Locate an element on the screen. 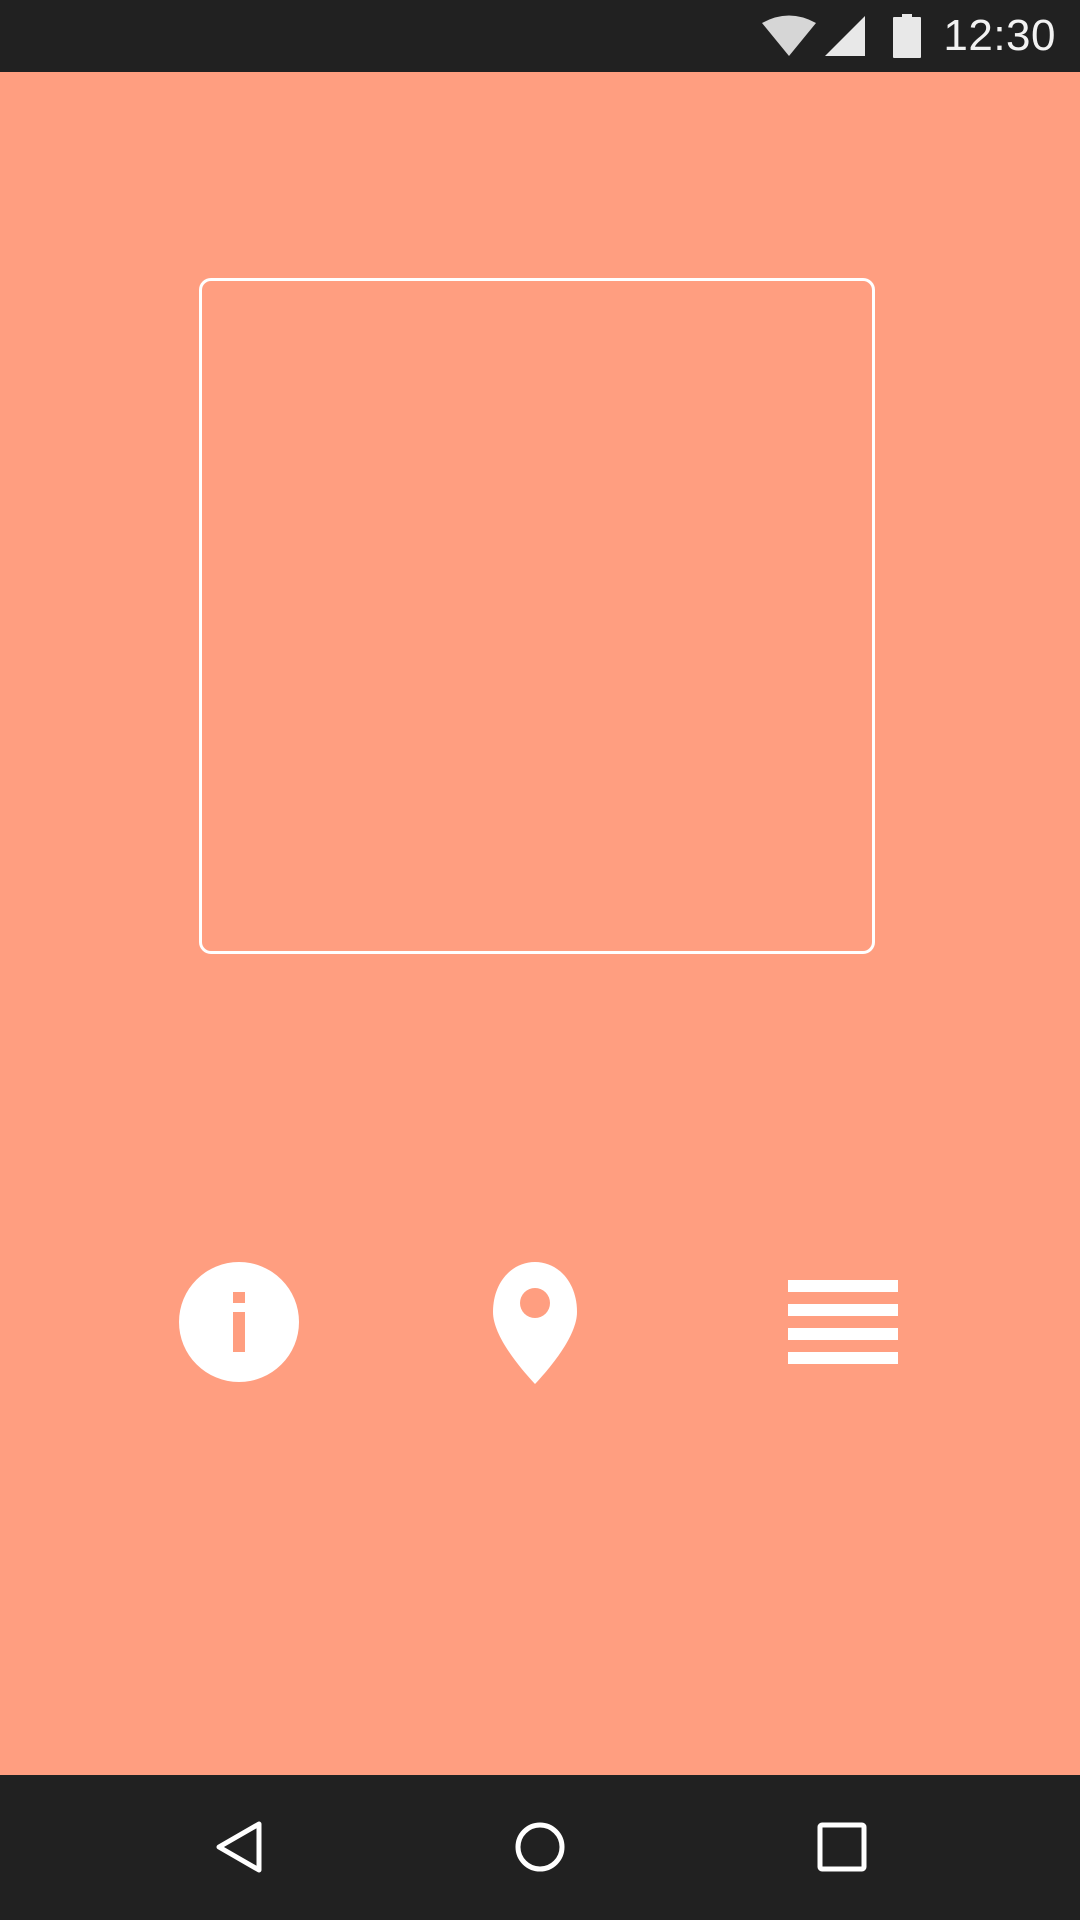 This screenshot has width=1080, height=1920. status-icons: 12:30 is located at coordinates (920, 36).